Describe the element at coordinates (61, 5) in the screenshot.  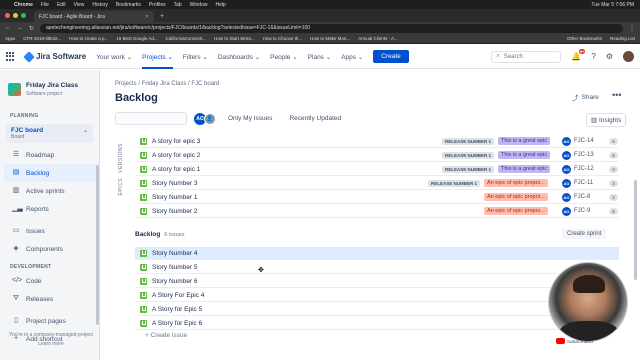
I see `menu-edit: Edit` at that location.